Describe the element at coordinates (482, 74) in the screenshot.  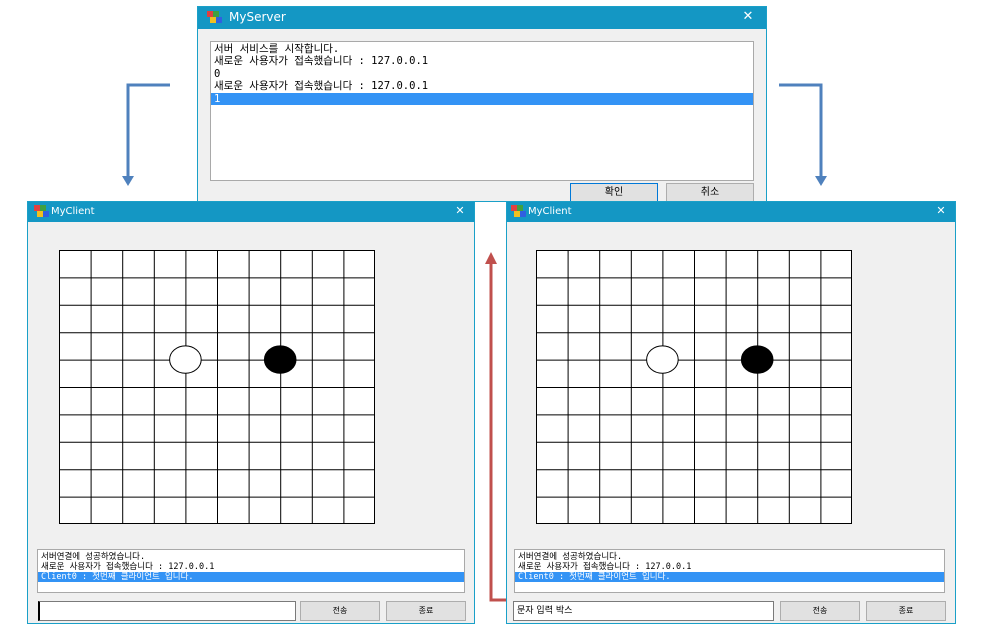
I see `list-item: 0` at that location.